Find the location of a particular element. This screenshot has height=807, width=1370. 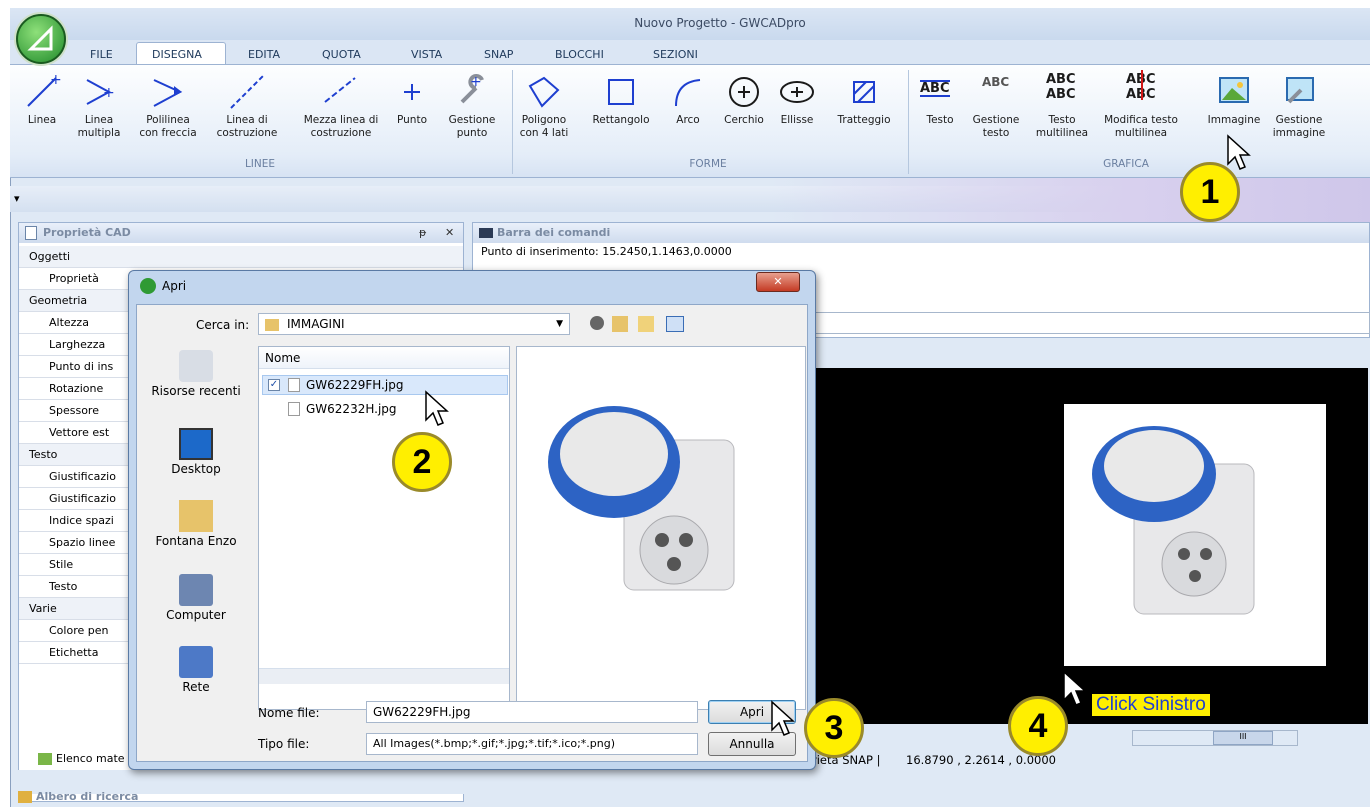

file-name-2: GW62232H.jpg is located at coordinates (351, 409).